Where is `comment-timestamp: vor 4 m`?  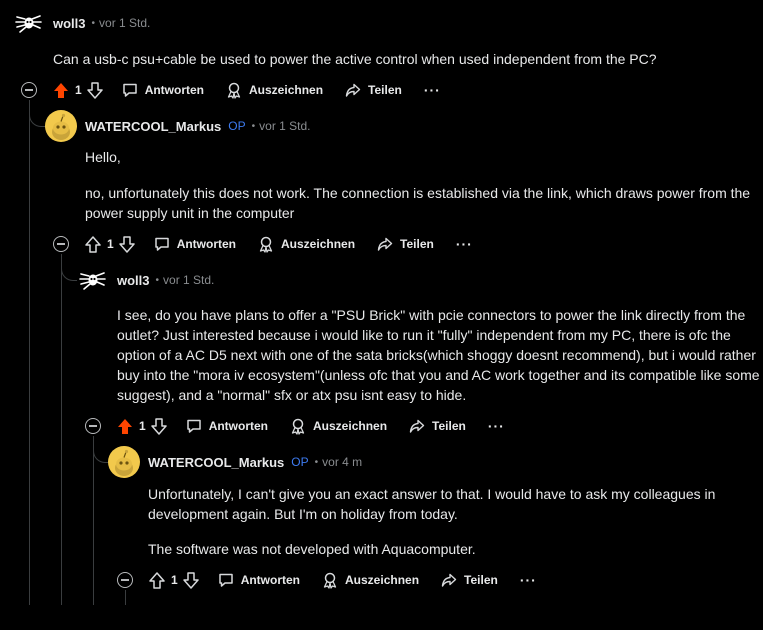 comment-timestamp: vor 4 m is located at coordinates (342, 462).